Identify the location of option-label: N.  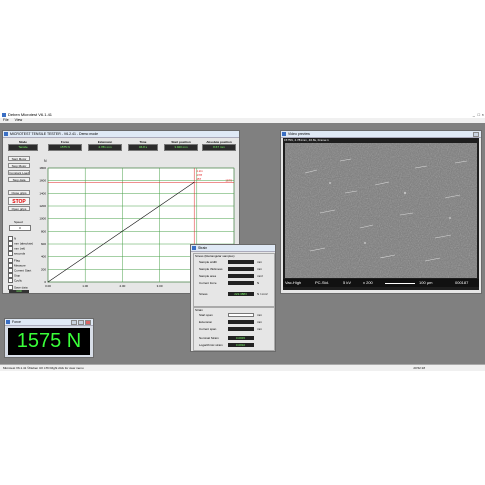
(15, 238).